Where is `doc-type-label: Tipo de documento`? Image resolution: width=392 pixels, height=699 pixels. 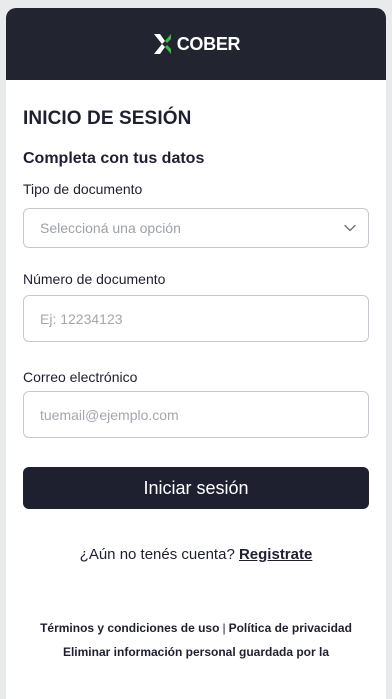
doc-type-label: Tipo de documento is located at coordinates (83, 189).